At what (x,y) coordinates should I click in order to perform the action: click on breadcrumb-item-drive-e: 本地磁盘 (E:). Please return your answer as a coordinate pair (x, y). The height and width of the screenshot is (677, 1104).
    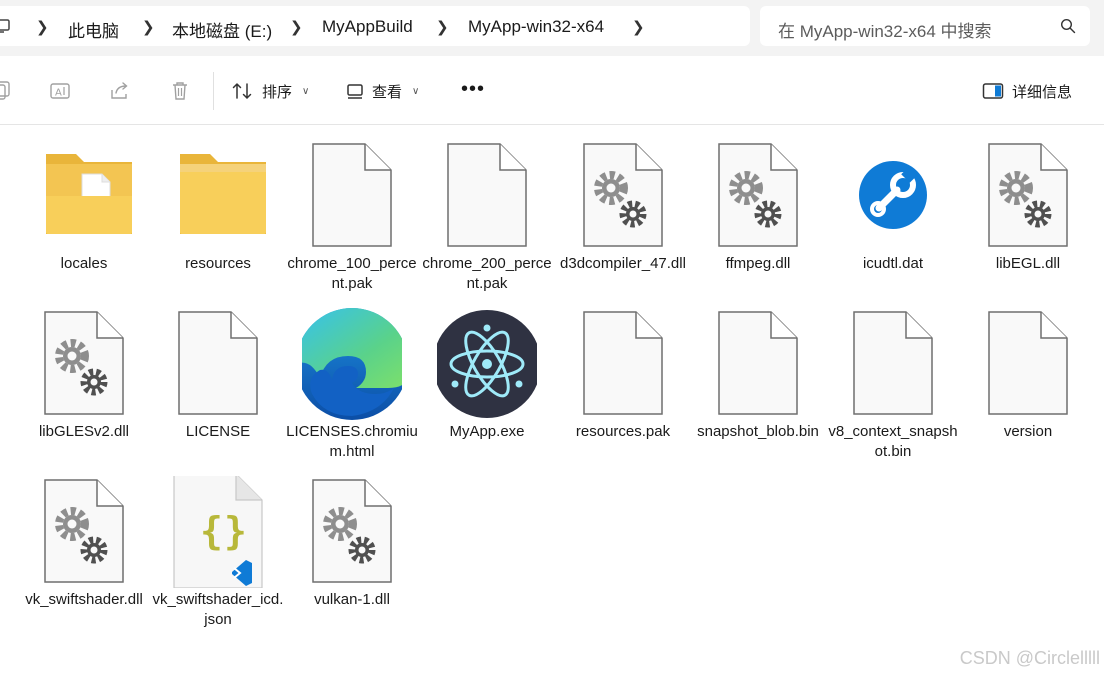
    Looking at the image, I should click on (222, 29).